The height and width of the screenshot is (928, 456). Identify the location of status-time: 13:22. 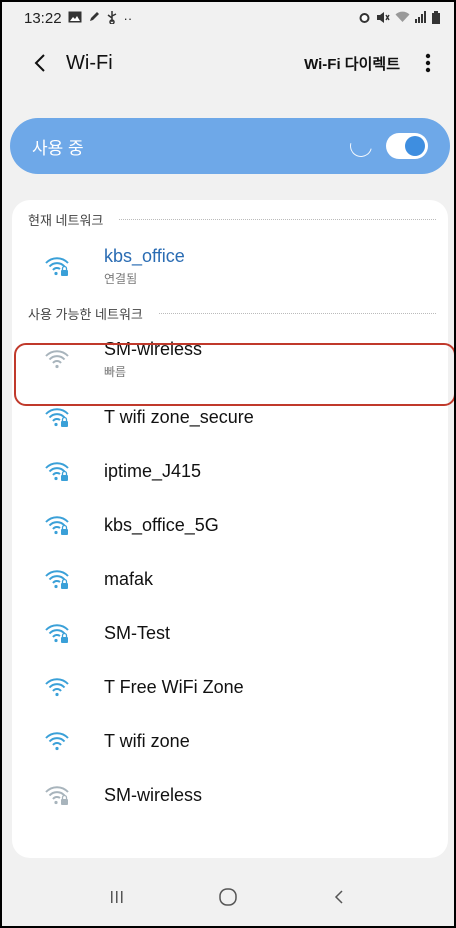
(43, 18).